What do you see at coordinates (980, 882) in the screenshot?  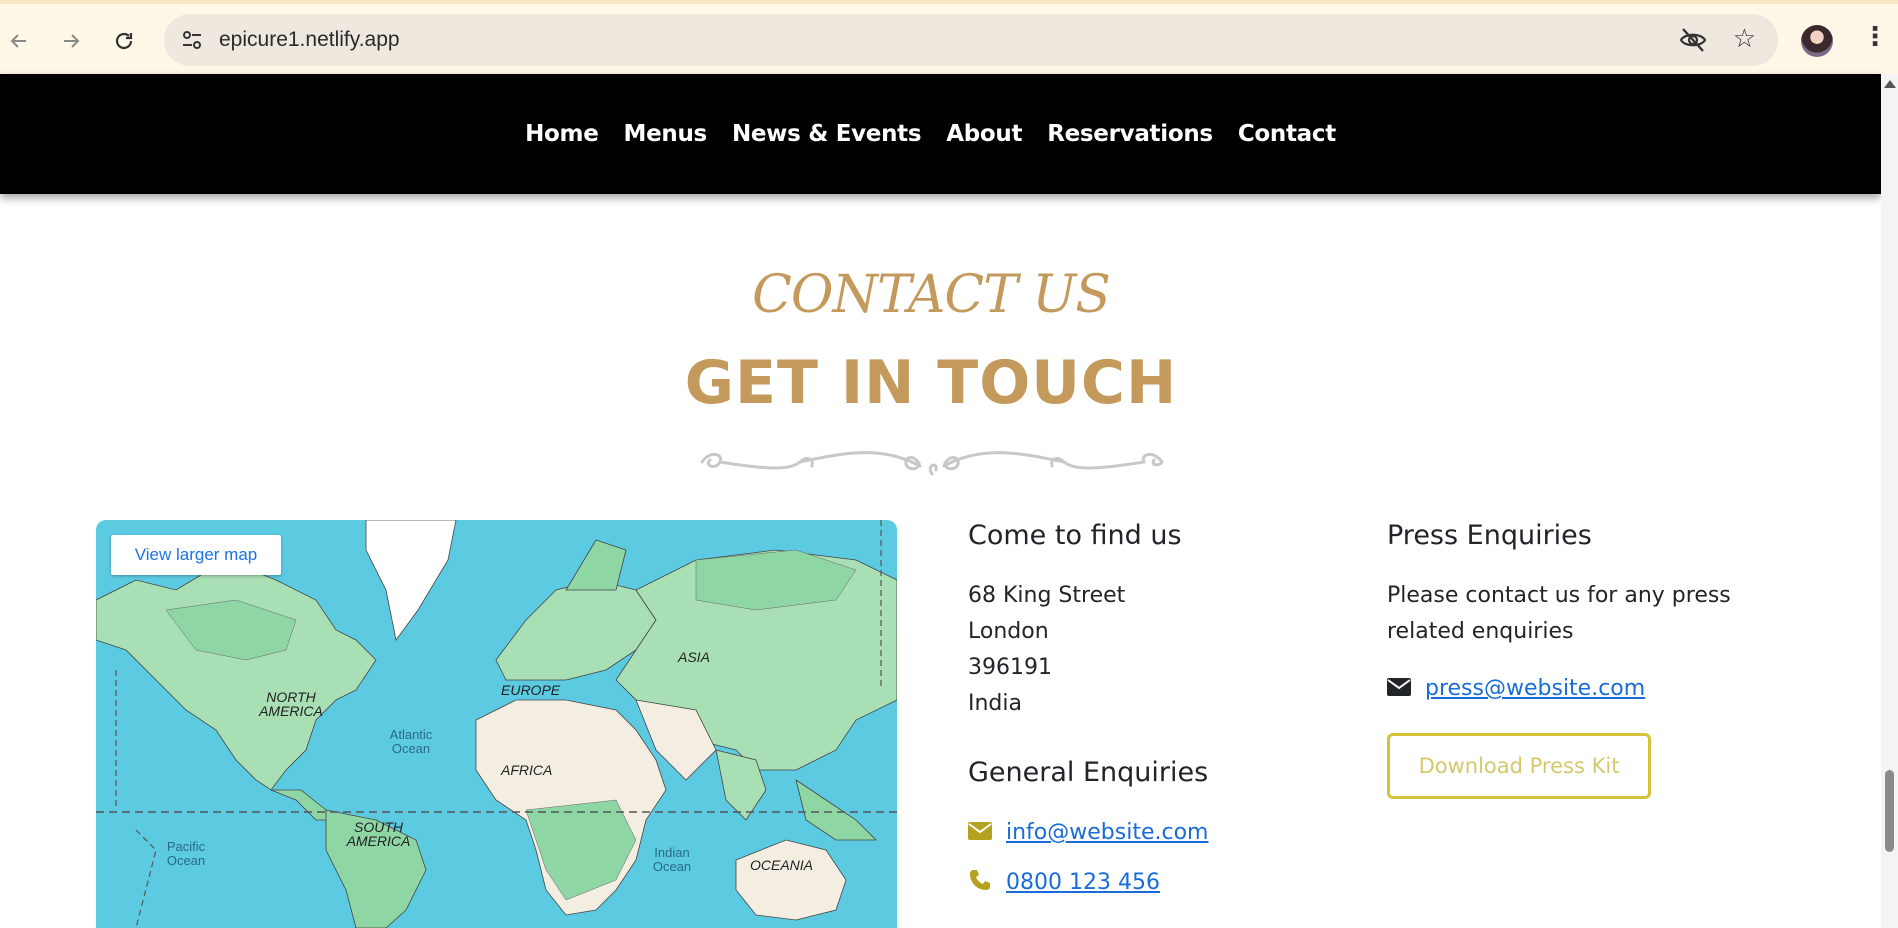 I see `phone-icon` at bounding box center [980, 882].